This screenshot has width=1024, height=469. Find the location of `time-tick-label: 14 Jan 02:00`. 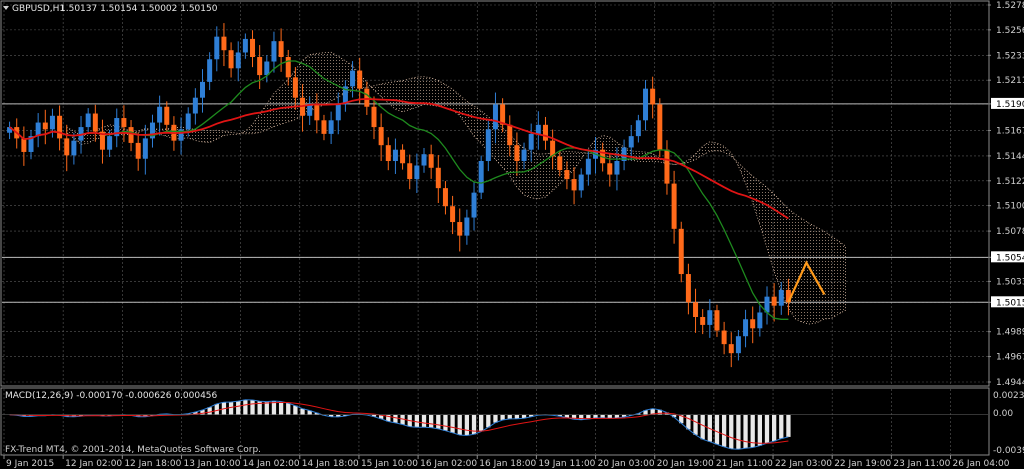

time-tick-label: 14 Jan 02:00 is located at coordinates (271, 464).